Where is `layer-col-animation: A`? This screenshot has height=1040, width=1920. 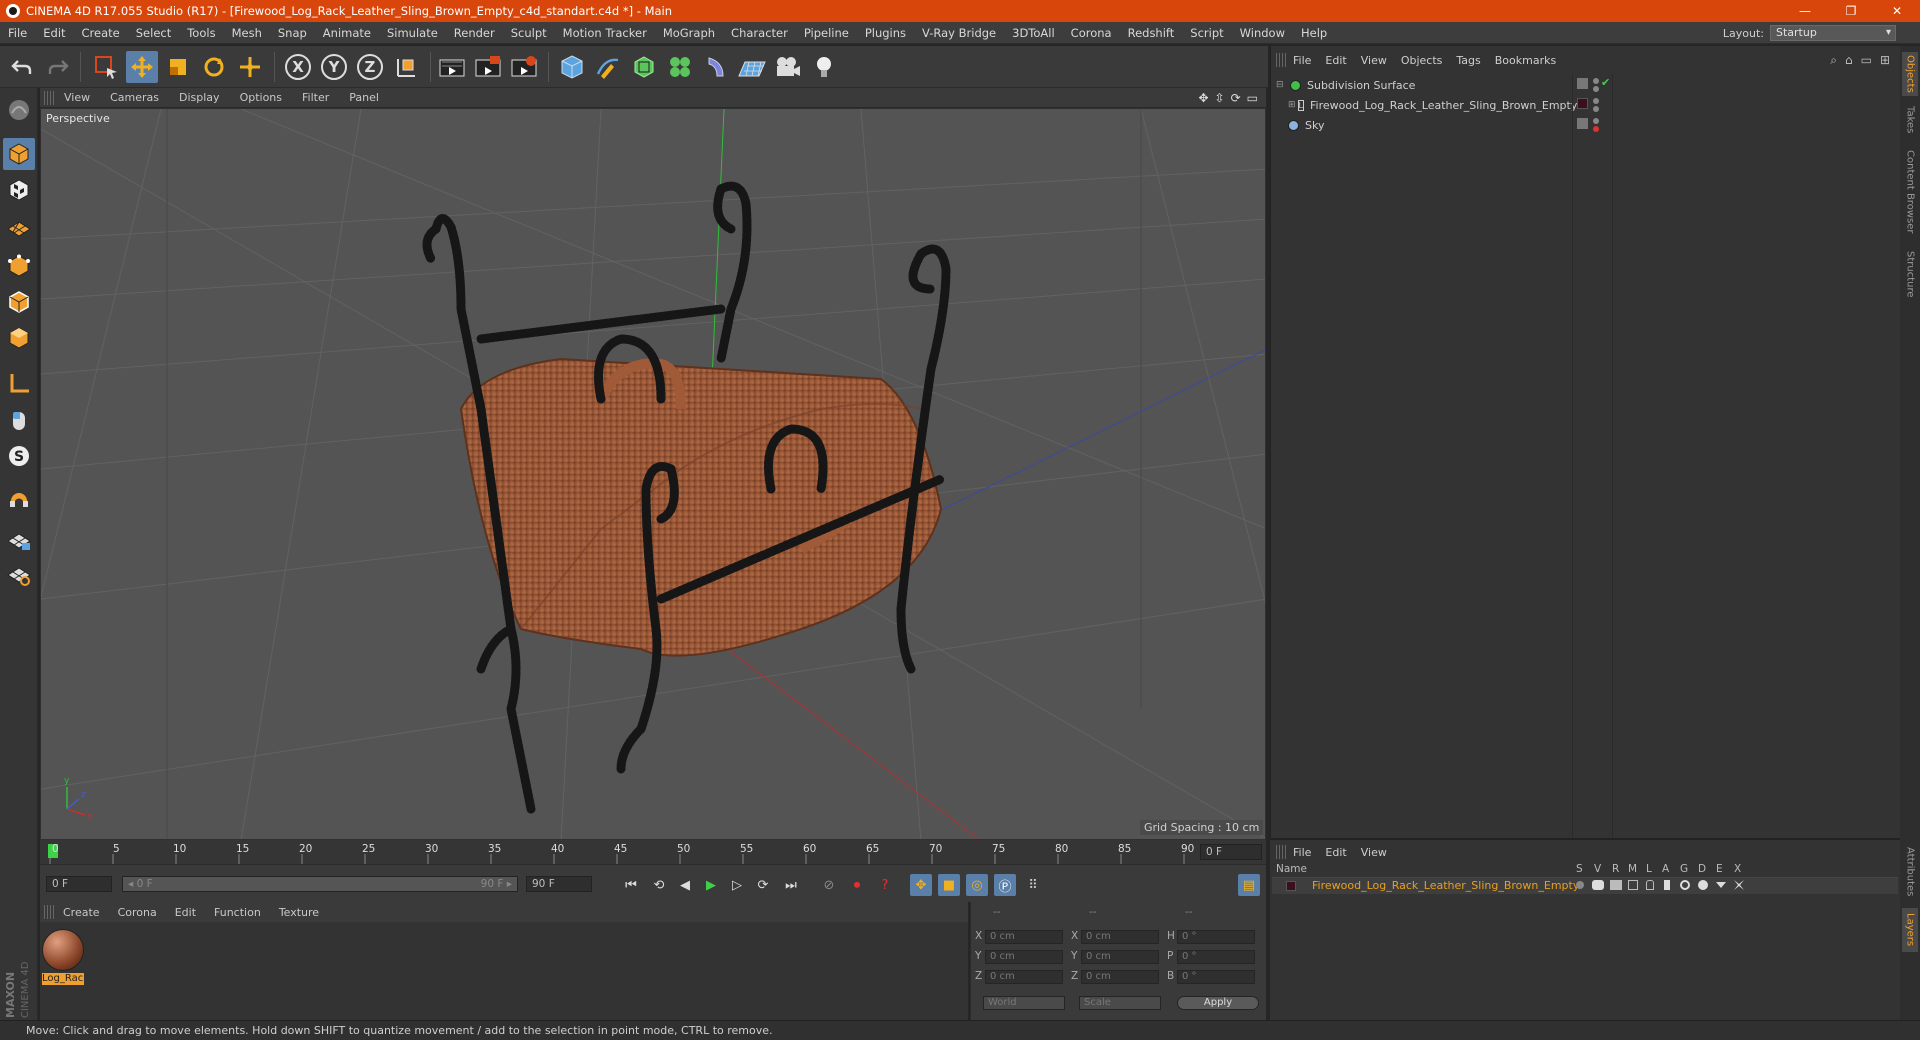
layer-col-animation: A is located at coordinates (1665, 869).